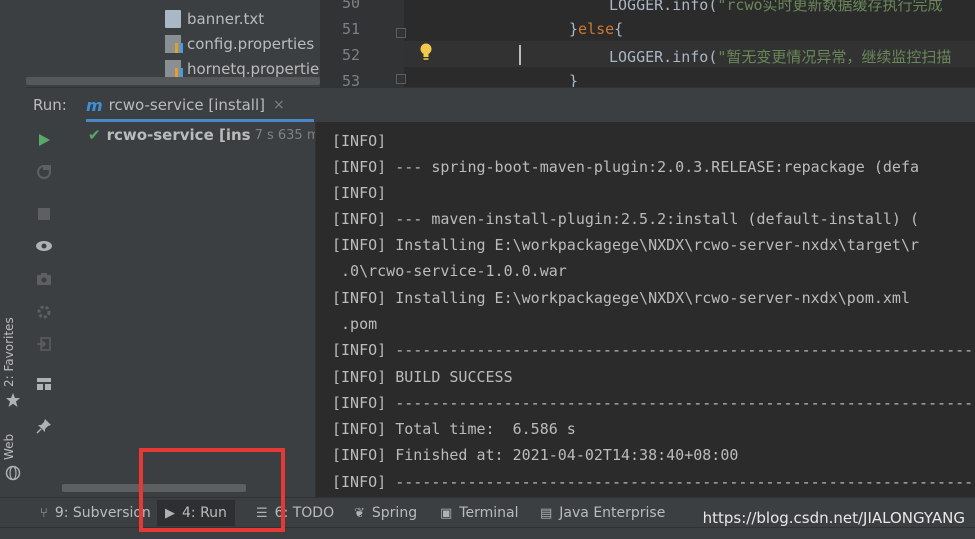 Image resolution: width=975 pixels, height=539 pixels. Describe the element at coordinates (44, 140) in the screenshot. I see `rerun-icon` at that location.